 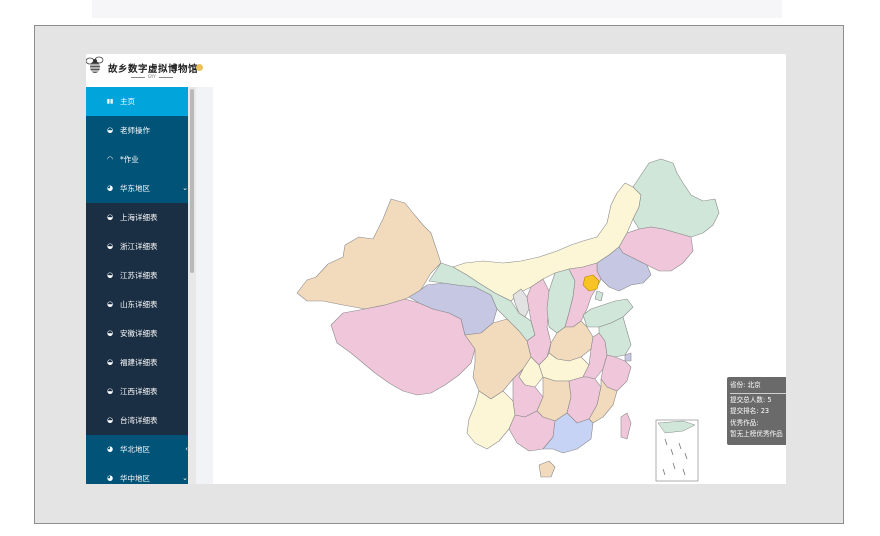 I want to click on province-yunnan, so click(x=491, y=420).